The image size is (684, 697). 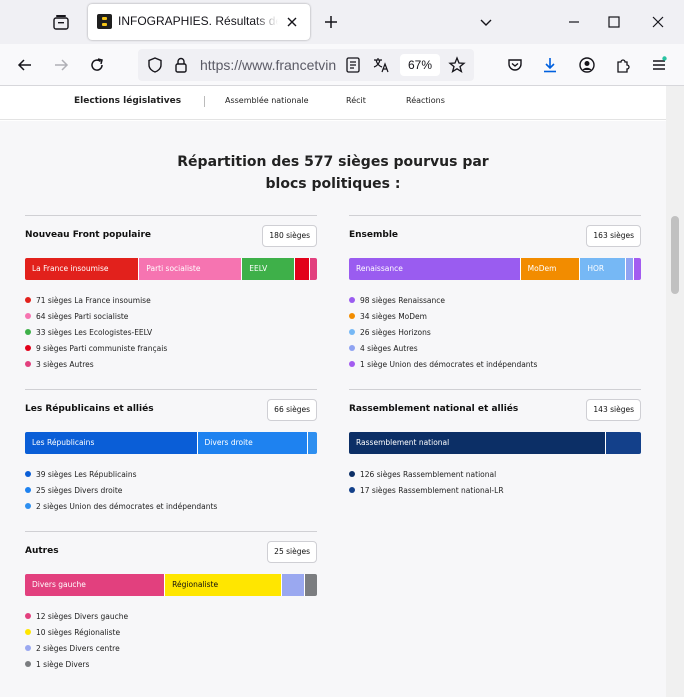 I want to click on legend-item: 12 sièges Divers gauche, so click(x=76, y=616).